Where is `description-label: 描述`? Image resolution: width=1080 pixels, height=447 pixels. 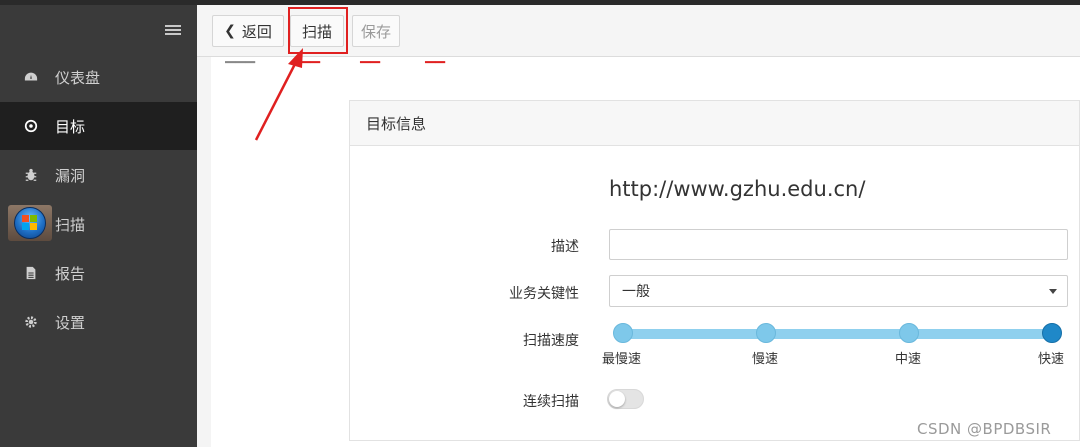 description-label: 描述 is located at coordinates (565, 247).